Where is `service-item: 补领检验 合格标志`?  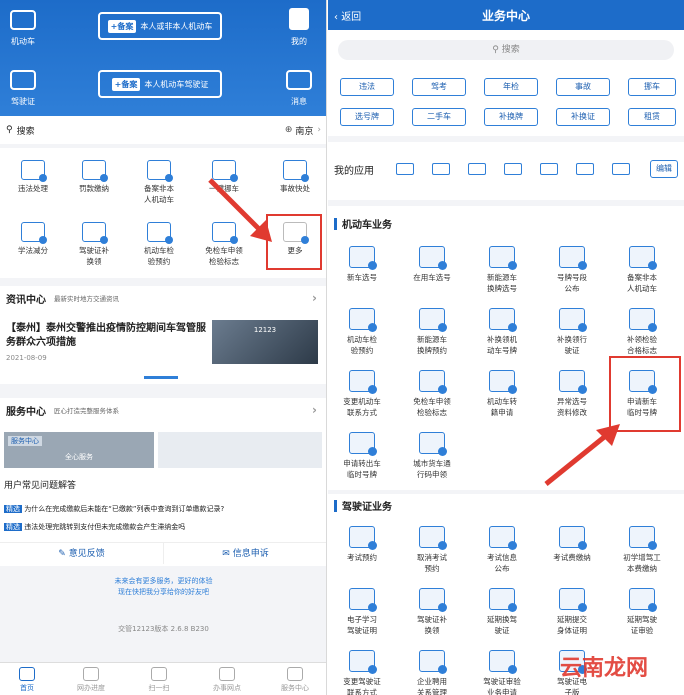
service-item: 补领检验 合格标志 is located at coordinates (642, 332).